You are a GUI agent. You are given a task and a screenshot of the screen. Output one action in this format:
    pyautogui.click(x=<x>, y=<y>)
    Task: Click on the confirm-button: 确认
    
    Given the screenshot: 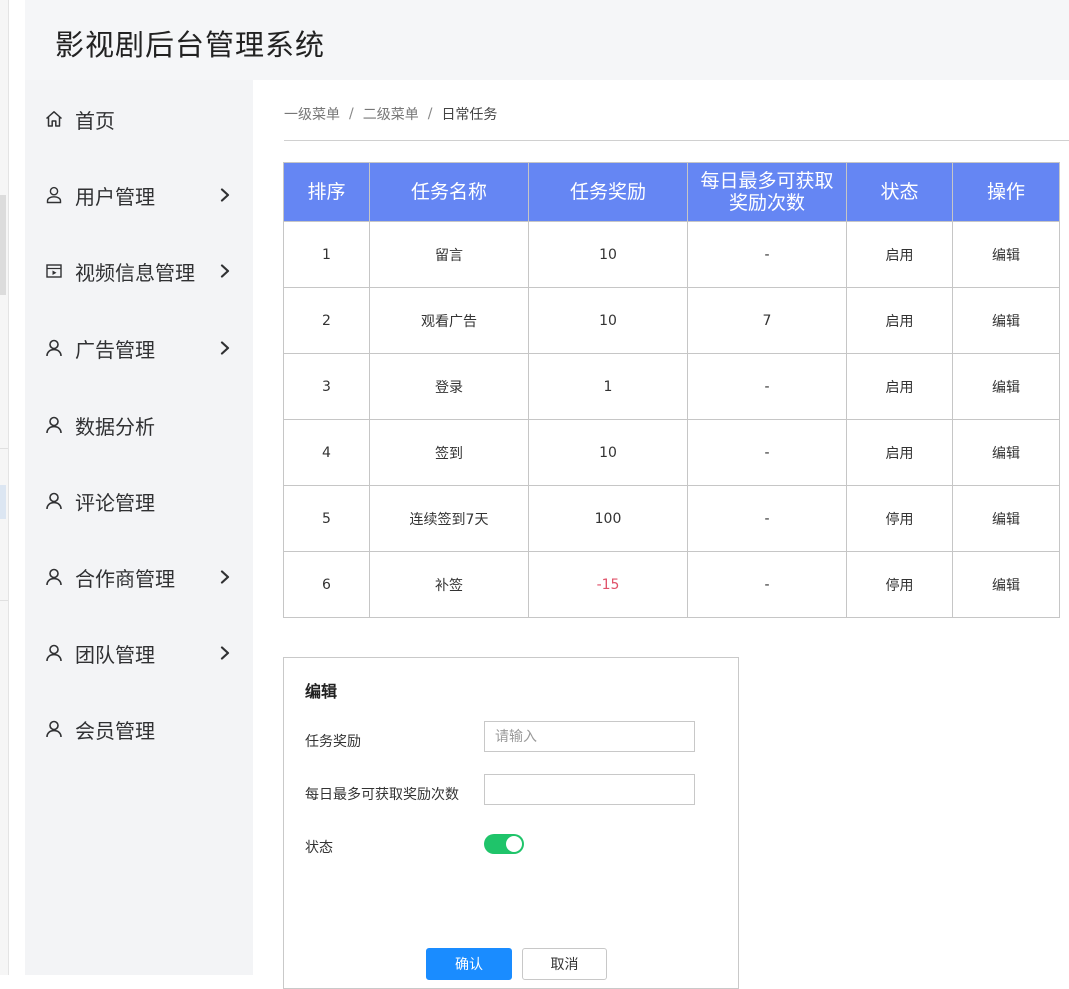 What is the action you would take?
    pyautogui.click(x=469, y=964)
    